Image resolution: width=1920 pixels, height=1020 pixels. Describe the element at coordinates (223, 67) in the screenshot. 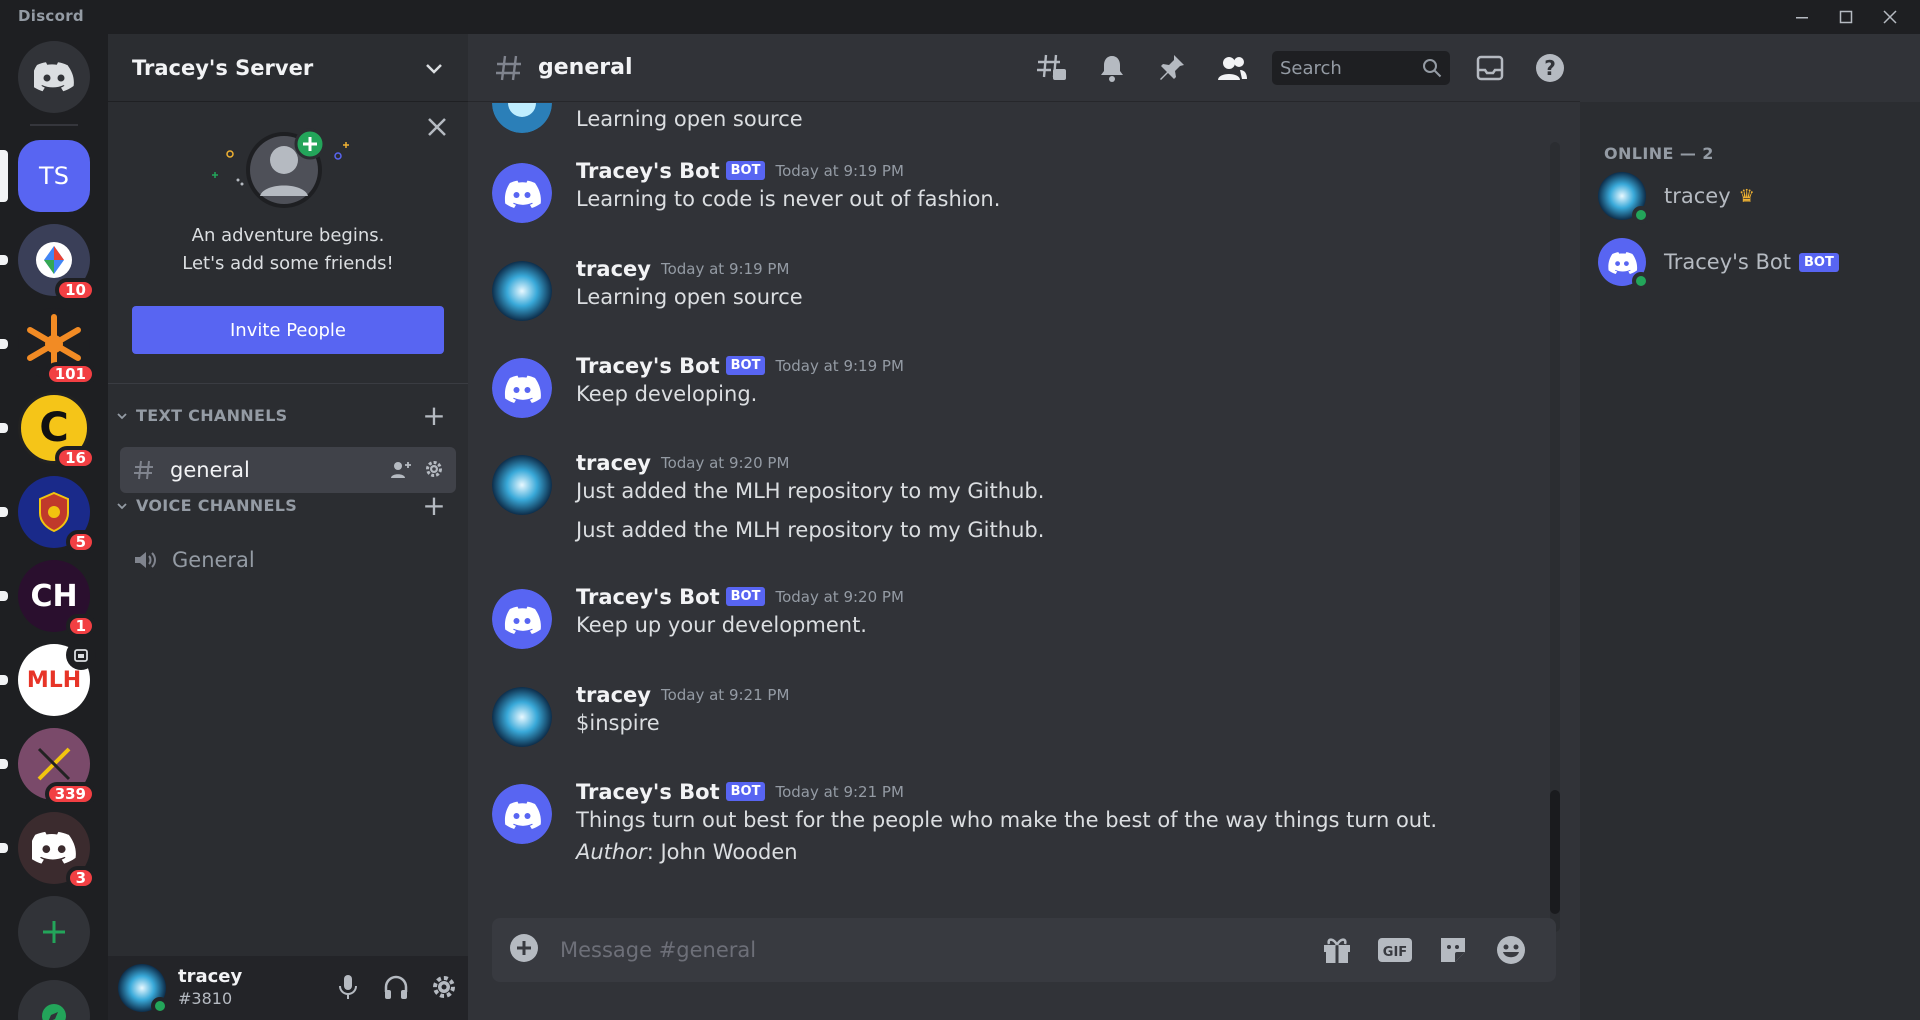

I see `server-name: Tracey's Server` at that location.